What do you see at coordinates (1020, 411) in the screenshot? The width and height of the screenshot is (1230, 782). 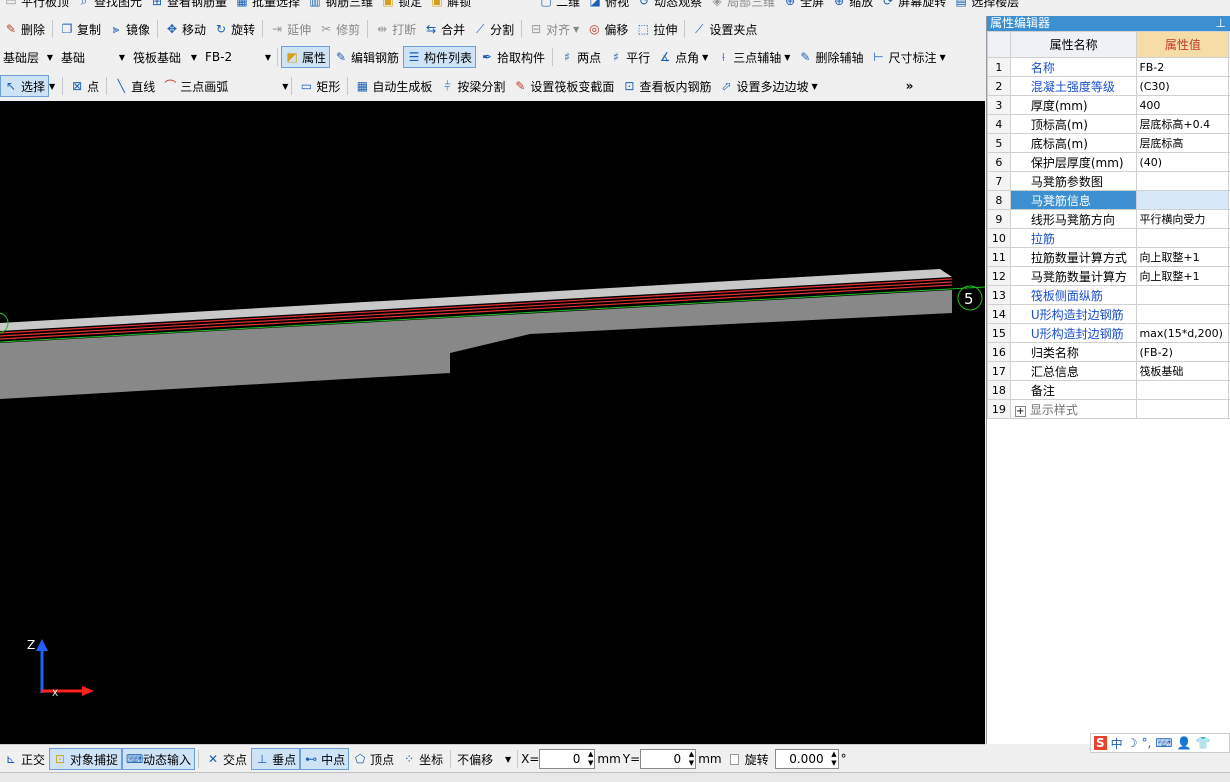 I see `expand-icon: +` at bounding box center [1020, 411].